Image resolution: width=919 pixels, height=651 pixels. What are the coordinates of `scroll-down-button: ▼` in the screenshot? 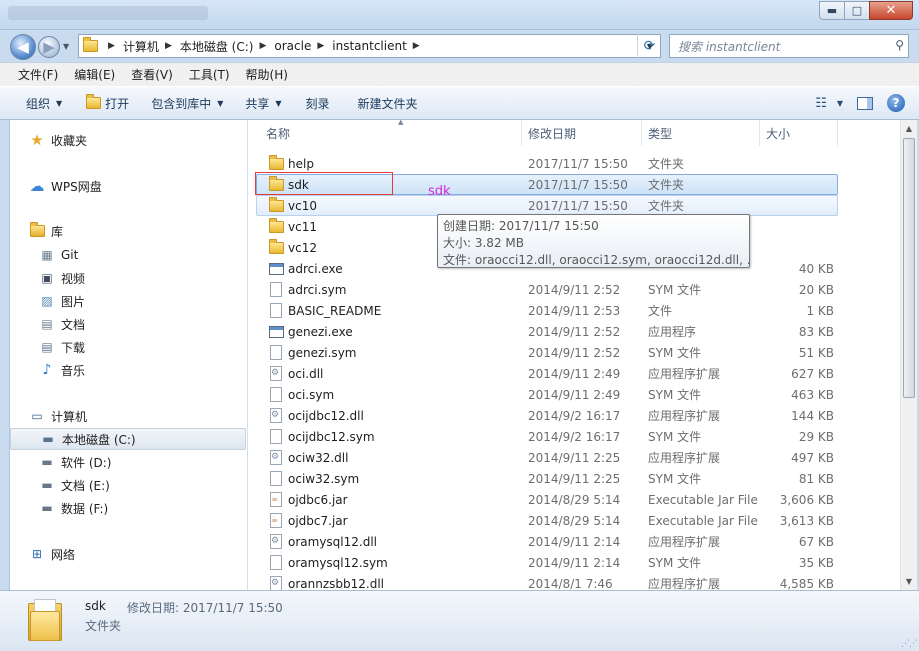 It's located at (909, 581).